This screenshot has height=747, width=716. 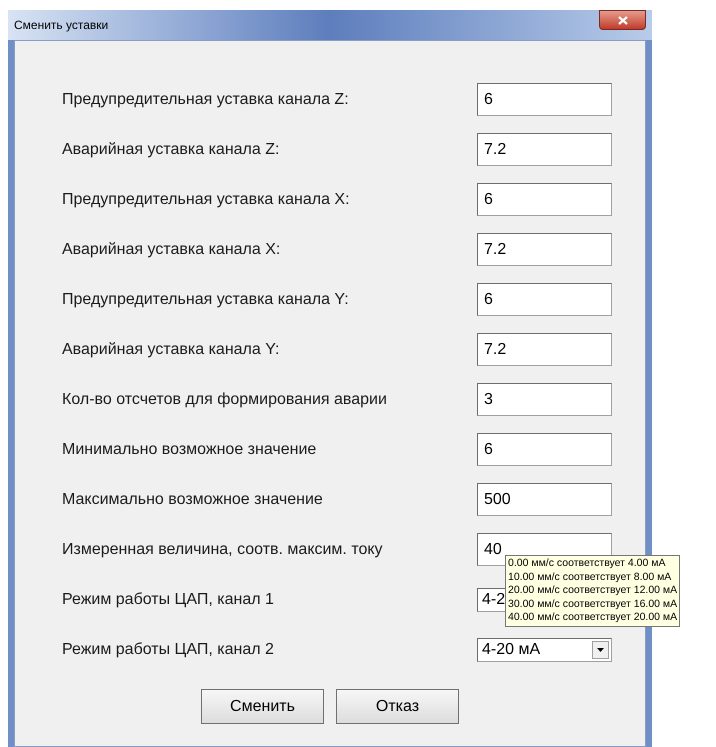 What do you see at coordinates (171, 350) in the screenshot?
I see `field-label: Аварийная уставка канала Y:` at bounding box center [171, 350].